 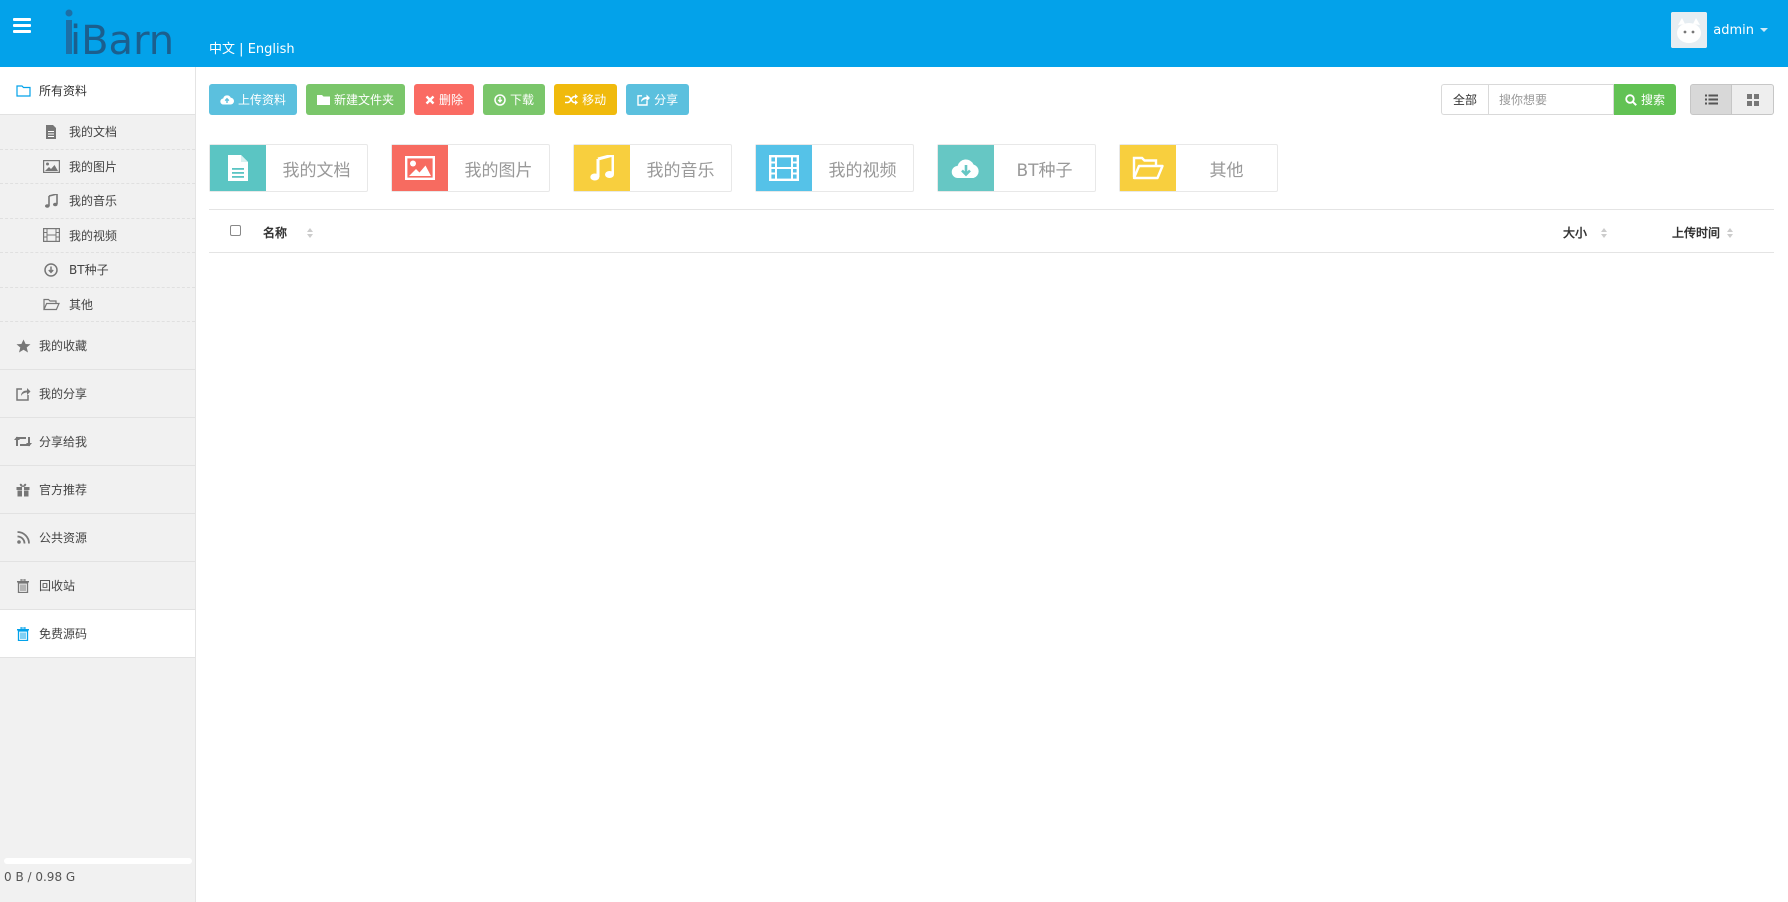 I want to click on category-tile-documents: 我的文档, so click(x=288, y=168).